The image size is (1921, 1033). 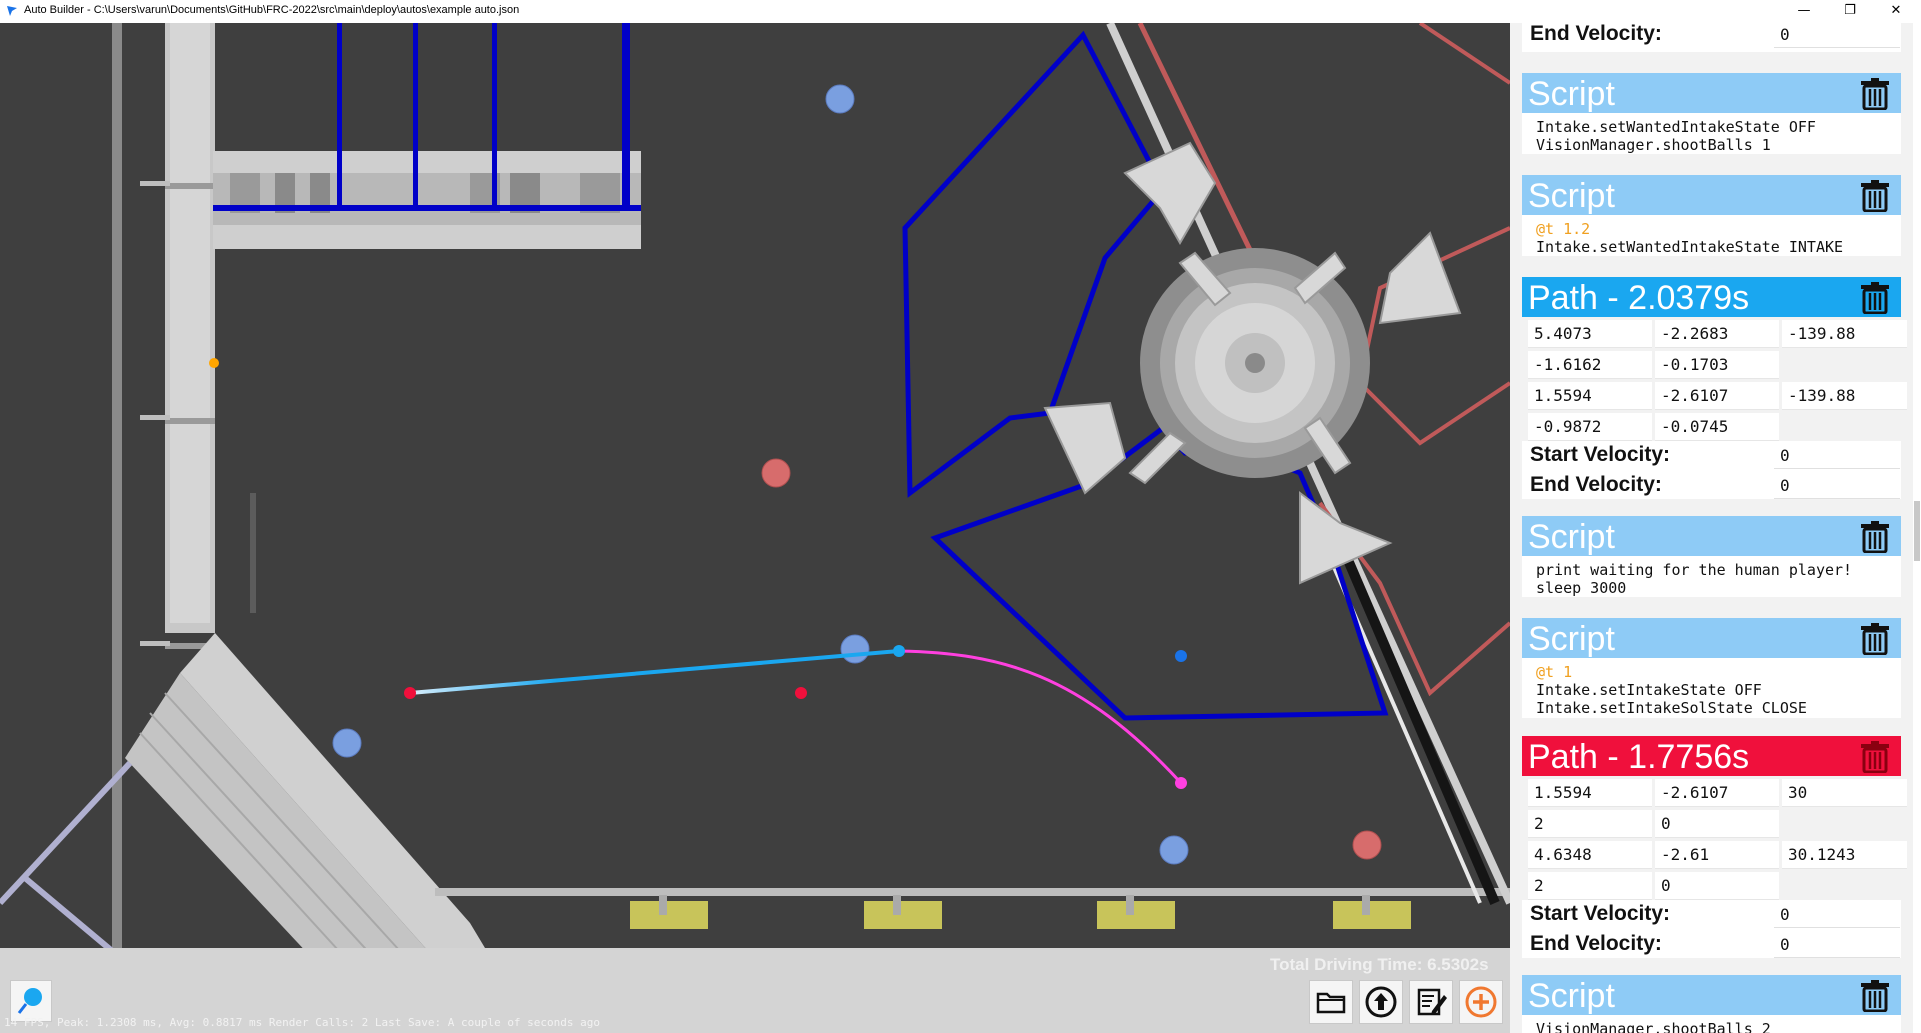 I want to click on path-value-cell: 5.4073, so click(x=1590, y=334).